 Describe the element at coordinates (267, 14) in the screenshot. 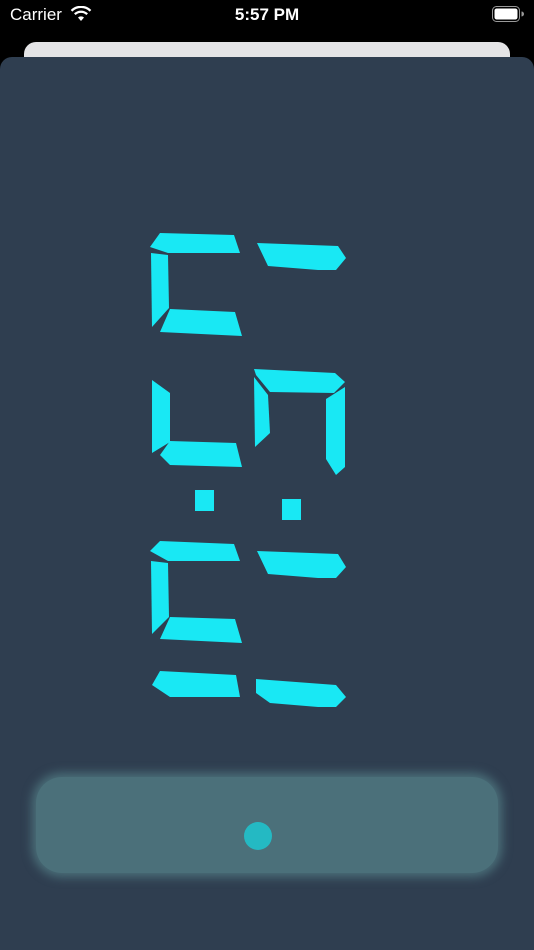

I see `status-time: 5:57 PM` at that location.